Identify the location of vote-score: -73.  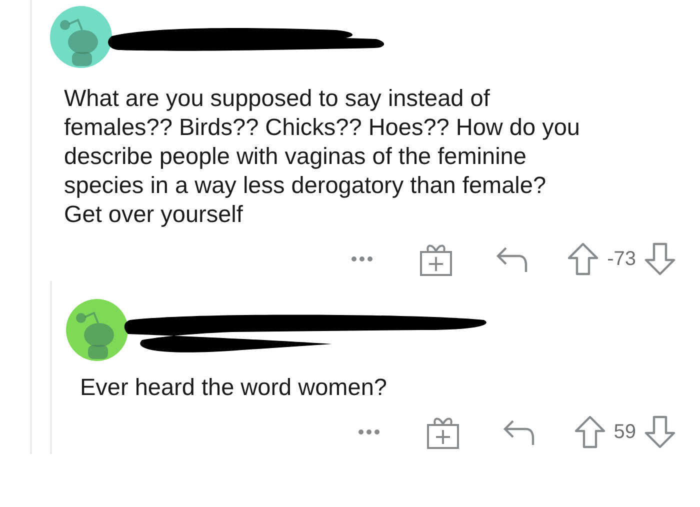
(621, 259).